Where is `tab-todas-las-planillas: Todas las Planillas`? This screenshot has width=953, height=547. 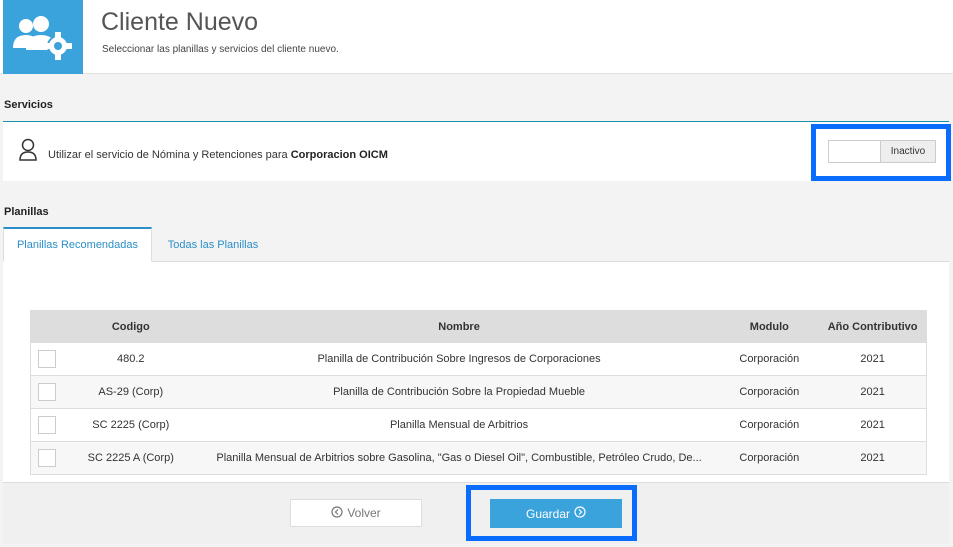 tab-todas-las-planillas: Todas las Planillas is located at coordinates (213, 244).